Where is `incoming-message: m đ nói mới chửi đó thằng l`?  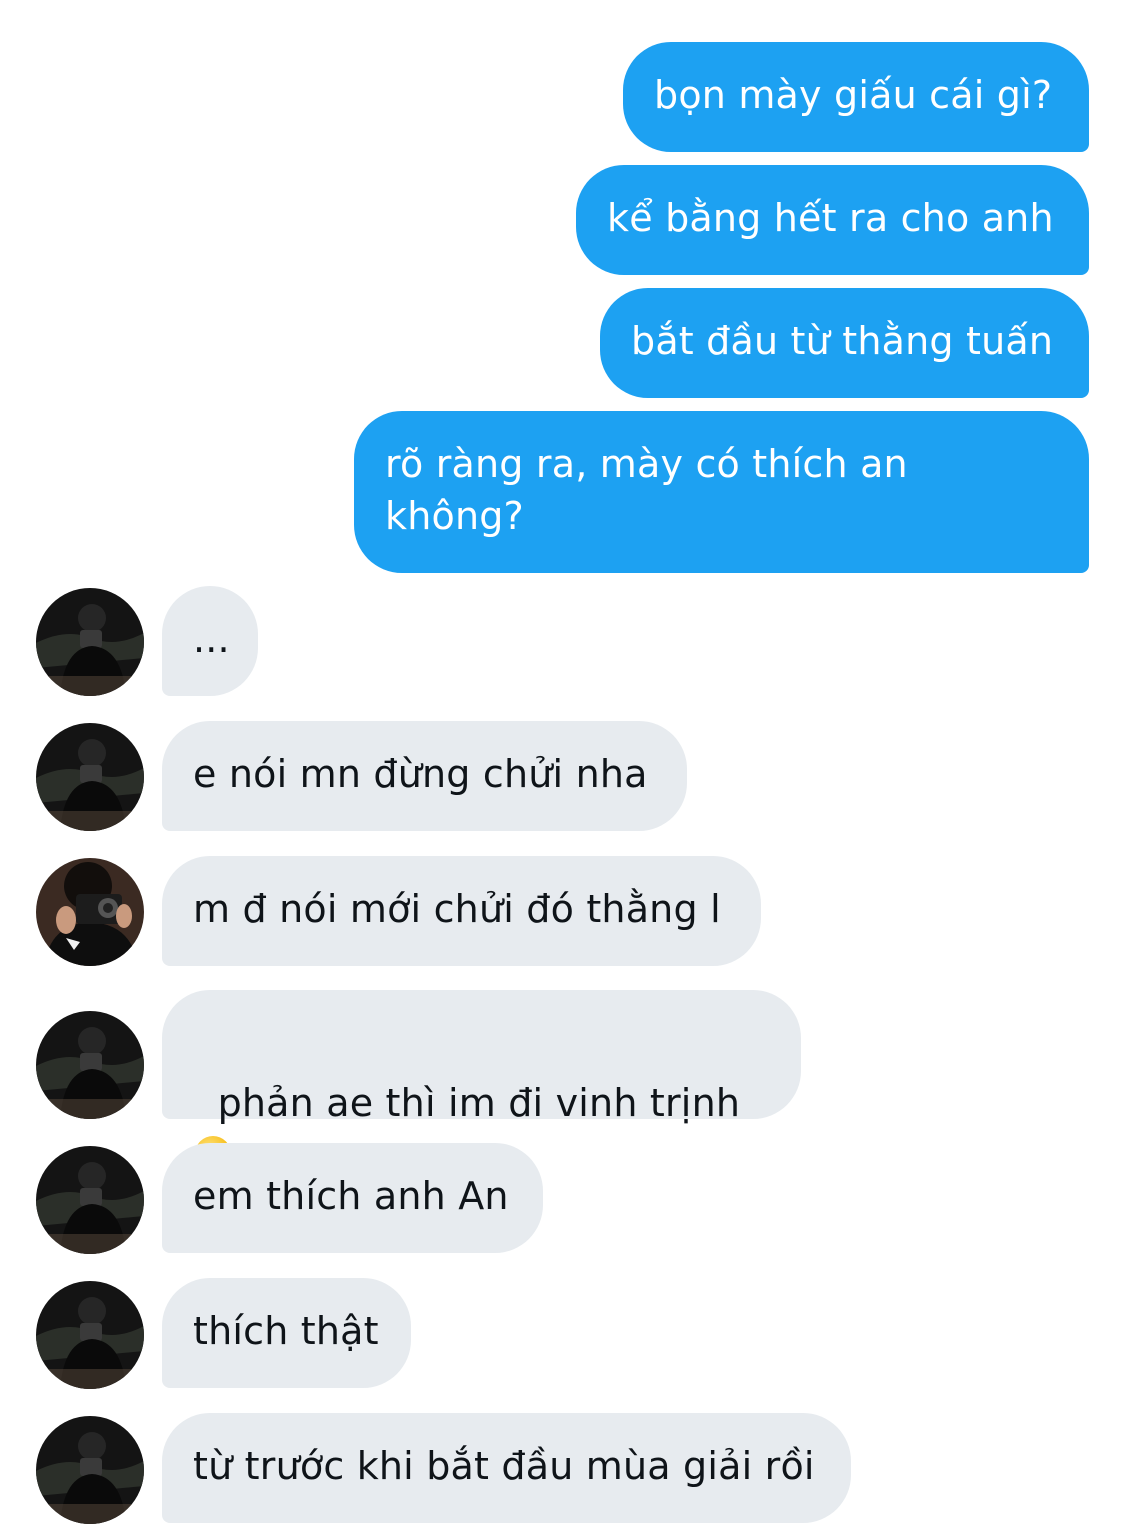
incoming-message: m đ nói mới chửi đó thằng l is located at coordinates (461, 911).